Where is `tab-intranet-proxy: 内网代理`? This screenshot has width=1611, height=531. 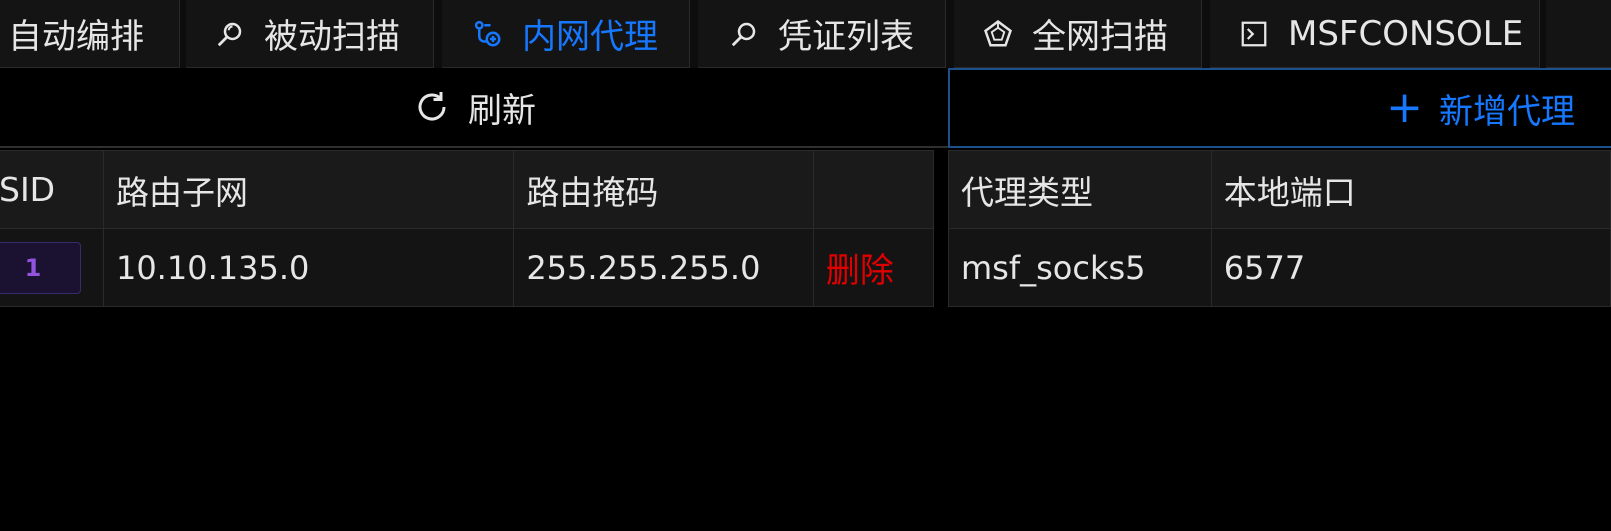 tab-intranet-proxy: 内网代理 is located at coordinates (566, 34).